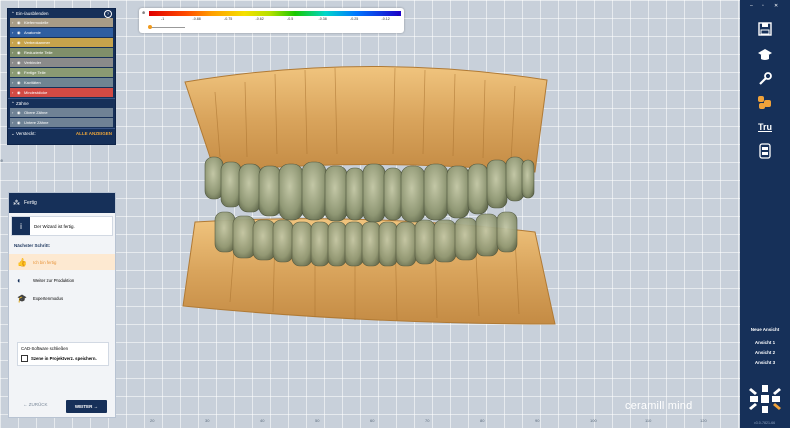  I want to click on layer-row-l4: › ◉ Verbinder, so click(61, 62).